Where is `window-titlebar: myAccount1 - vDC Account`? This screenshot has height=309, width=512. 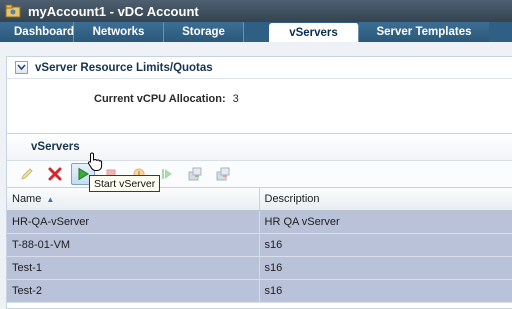
window-titlebar: myAccount1 - vDC Account is located at coordinates (256, 11).